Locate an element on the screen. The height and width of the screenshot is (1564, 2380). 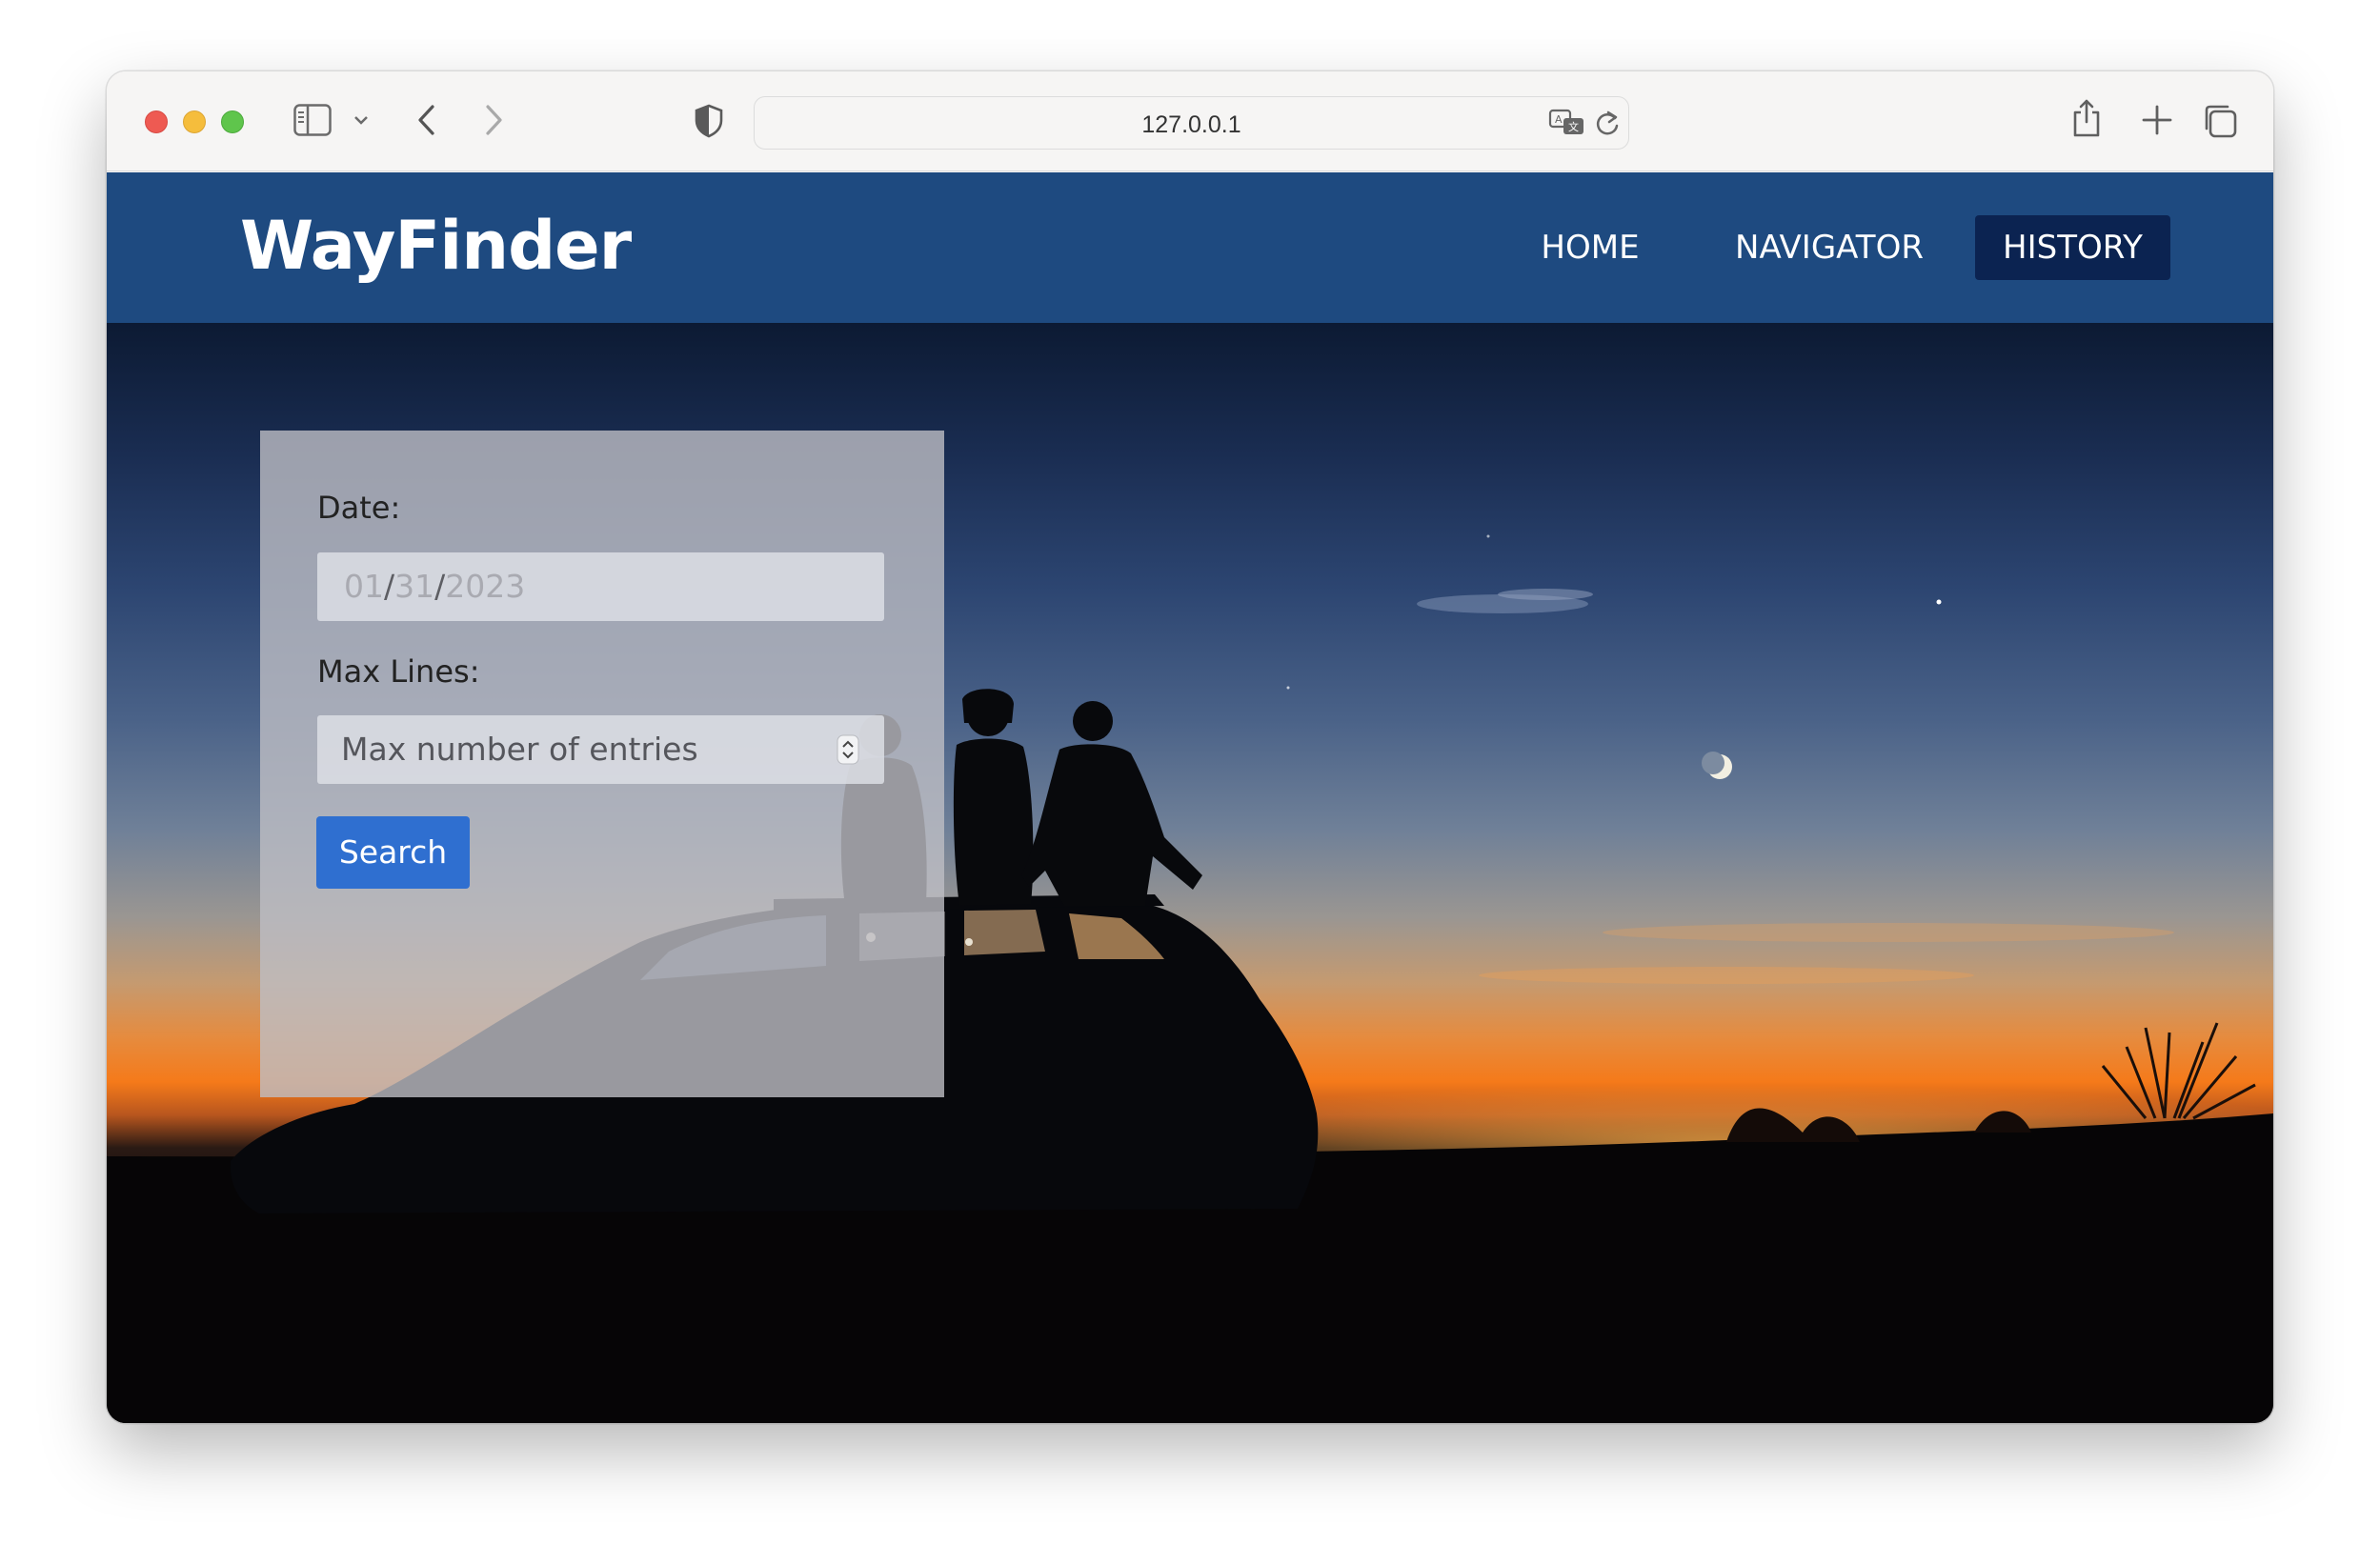
chevron-down-icon is located at coordinates (361, 120).